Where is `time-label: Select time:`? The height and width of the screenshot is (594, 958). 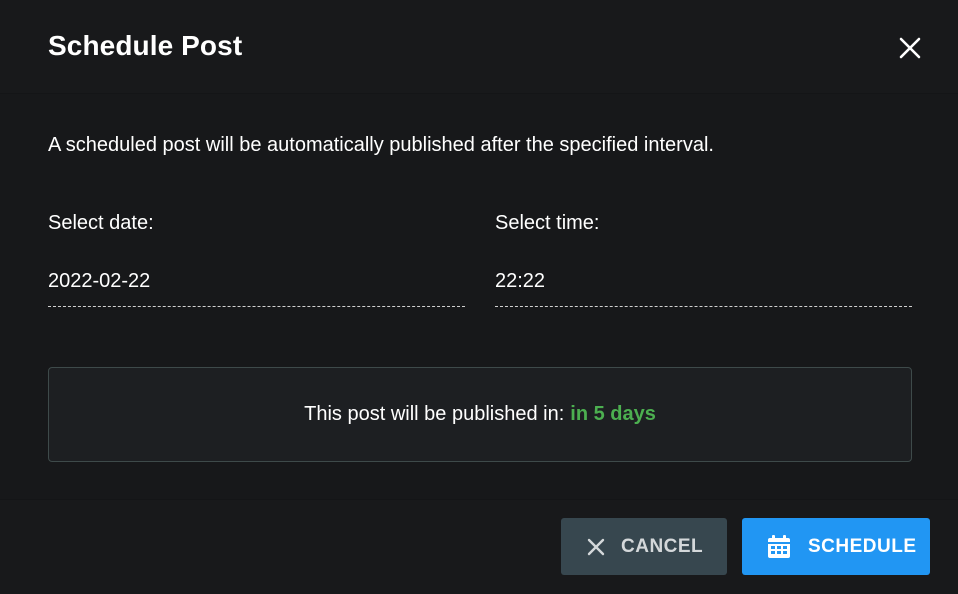
time-label: Select time: is located at coordinates (547, 223).